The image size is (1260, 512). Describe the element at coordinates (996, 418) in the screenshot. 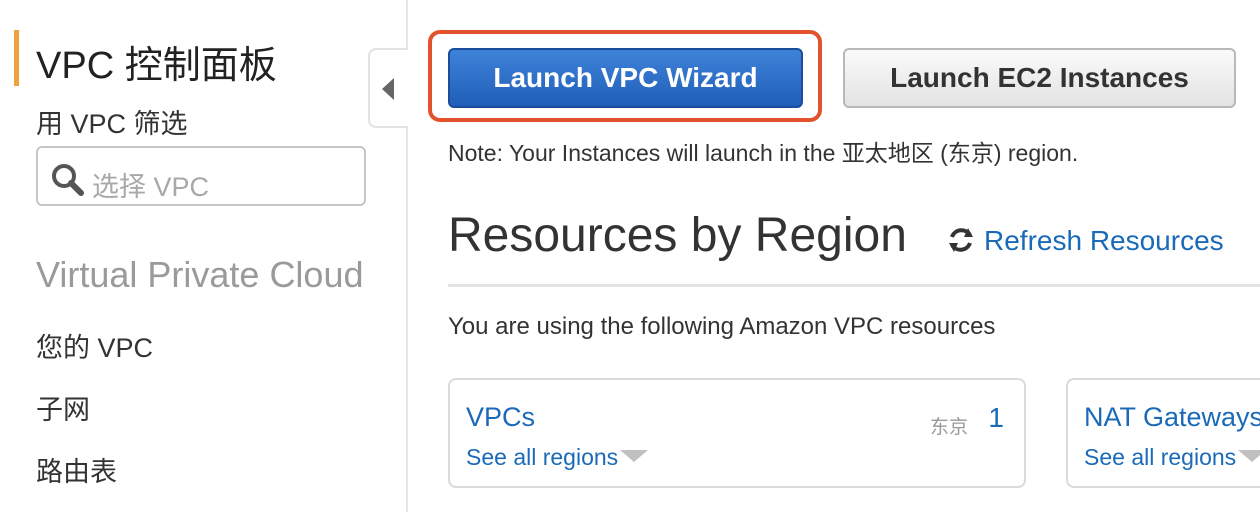

I see `card-count-vpcs: 1` at that location.